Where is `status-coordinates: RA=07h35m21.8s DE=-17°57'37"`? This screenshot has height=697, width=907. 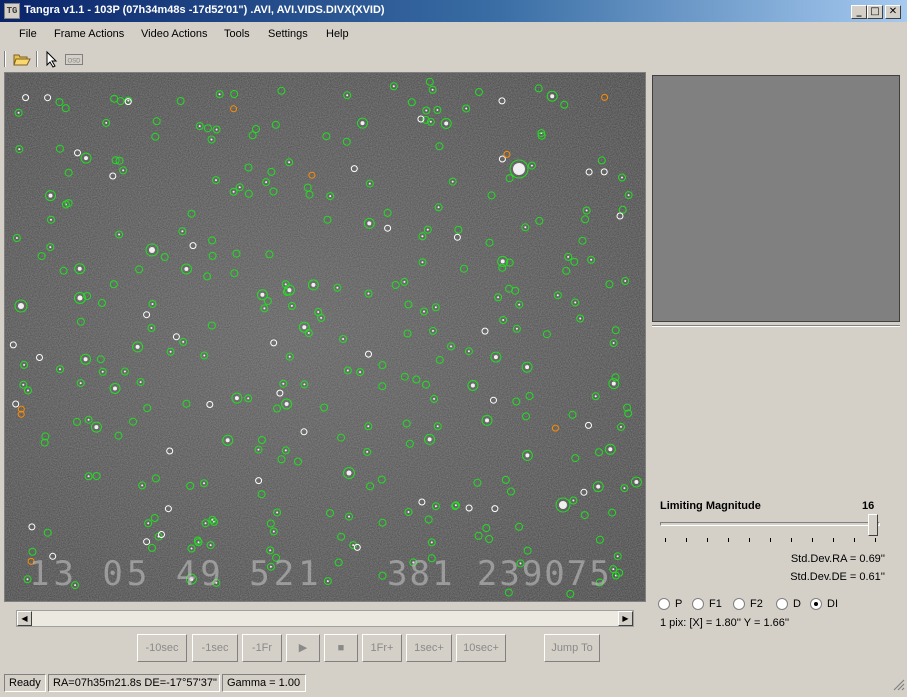
status-coordinates: RA=07h35m21.8s DE=-17°57'37" is located at coordinates (134, 683).